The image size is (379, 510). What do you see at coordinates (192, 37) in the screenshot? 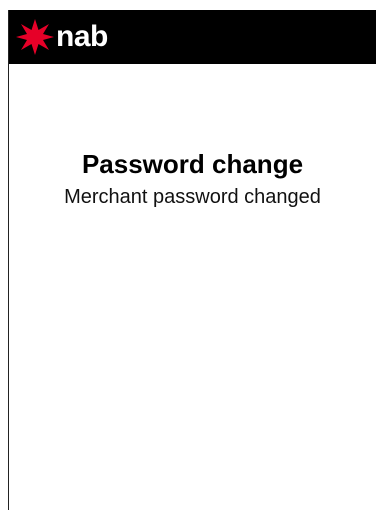
I see `header-bar: nab` at bounding box center [192, 37].